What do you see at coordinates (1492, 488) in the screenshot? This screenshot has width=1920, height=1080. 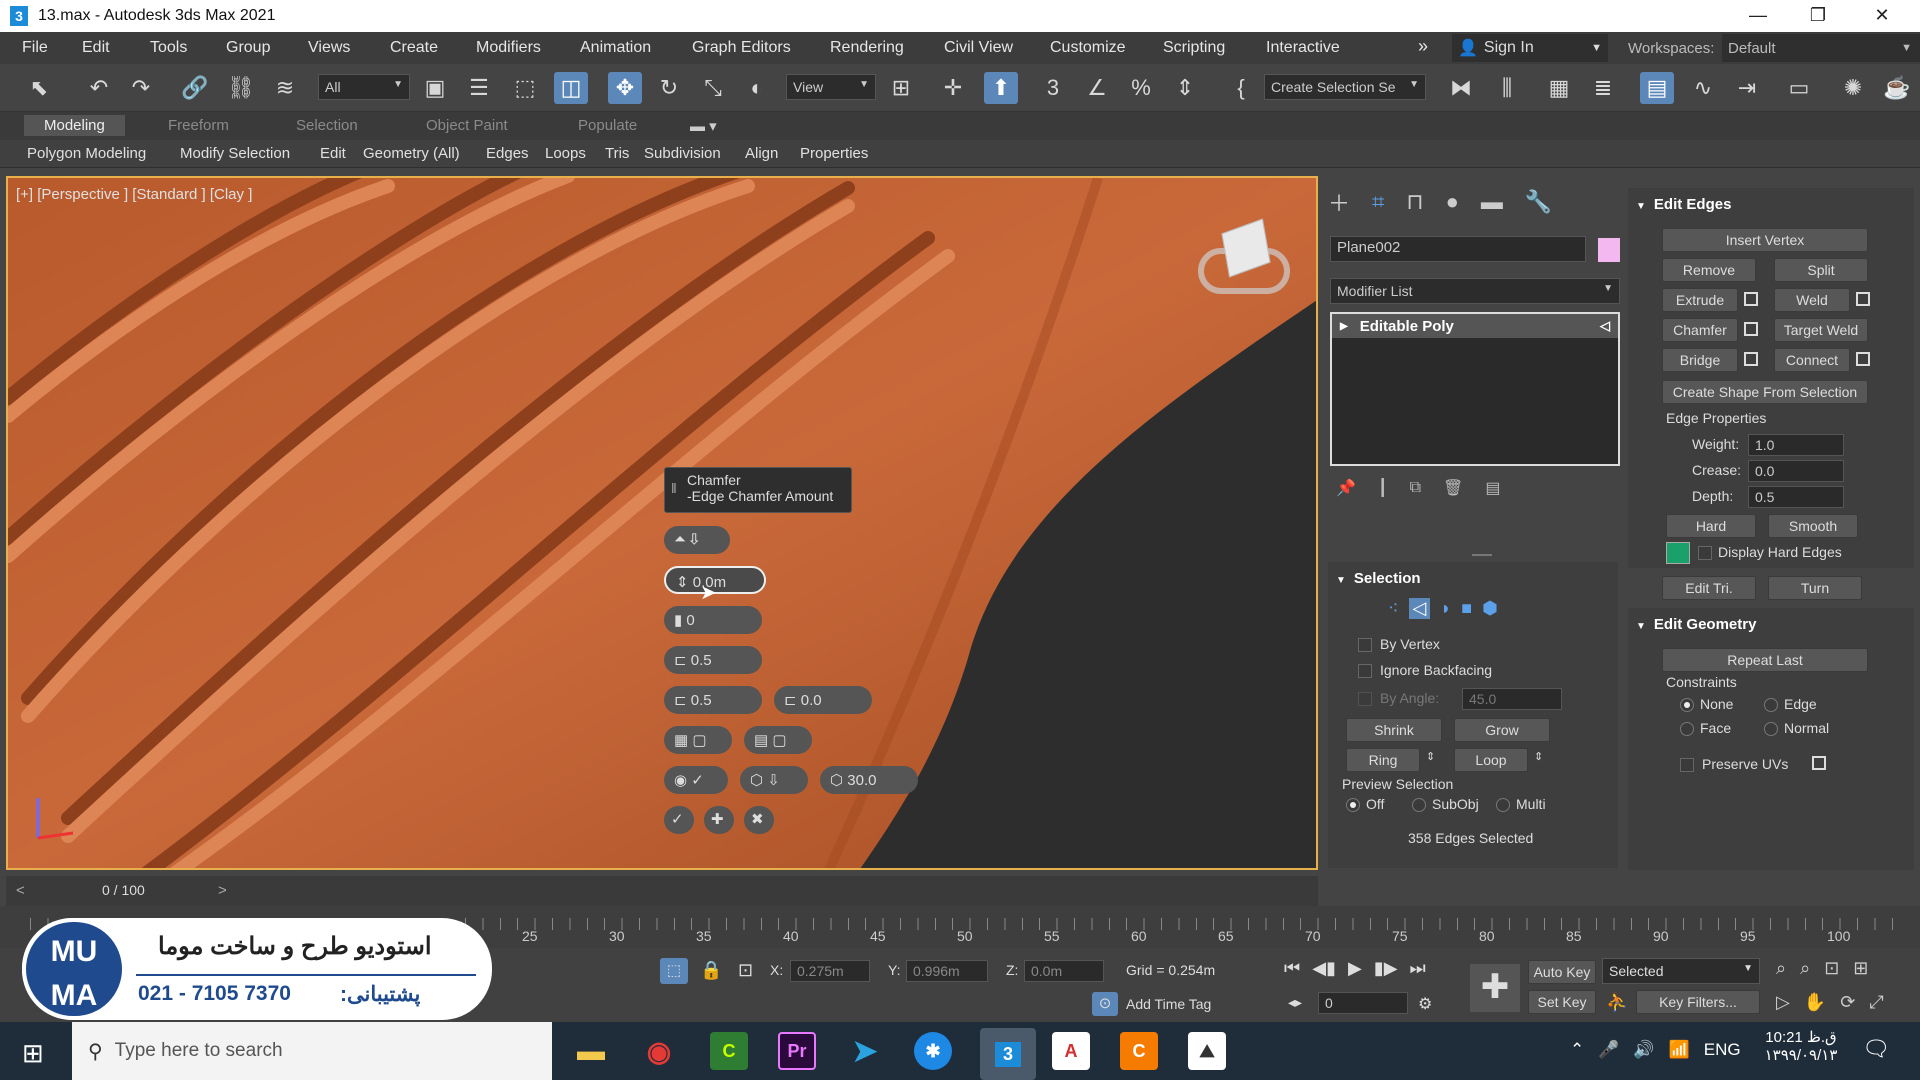 I see `configure-sets-icon: ▤` at bounding box center [1492, 488].